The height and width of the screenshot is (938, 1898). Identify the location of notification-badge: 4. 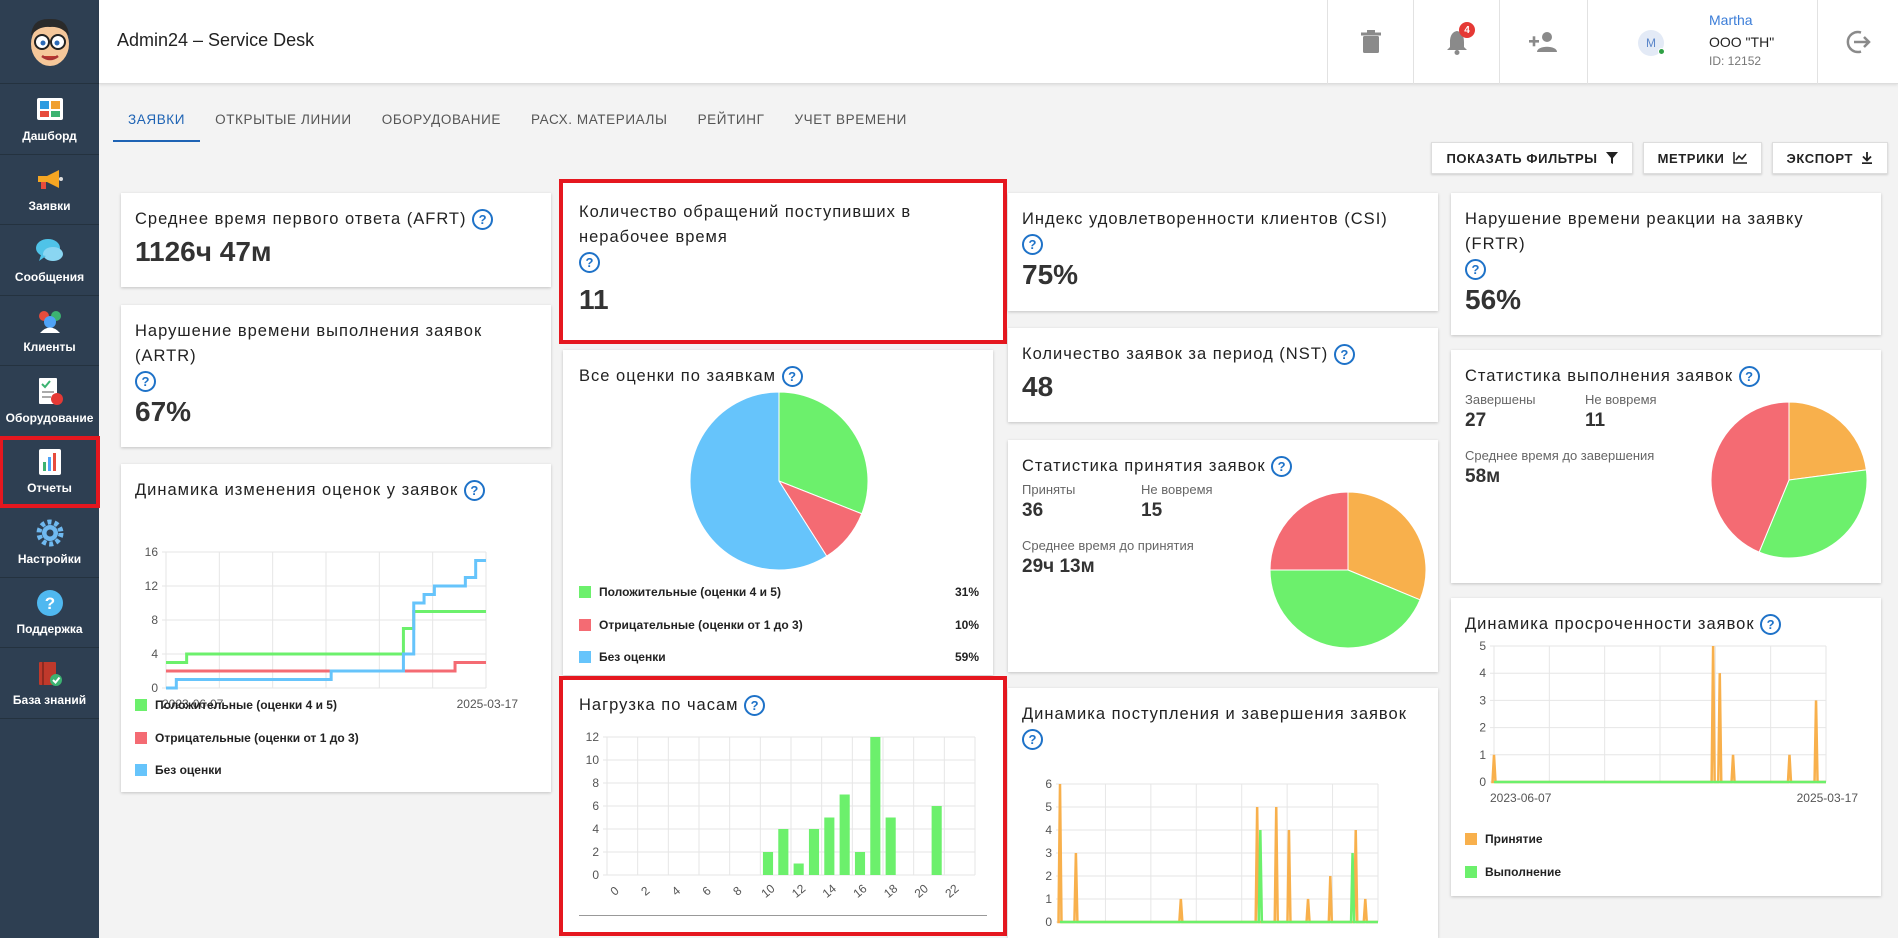
(1467, 30).